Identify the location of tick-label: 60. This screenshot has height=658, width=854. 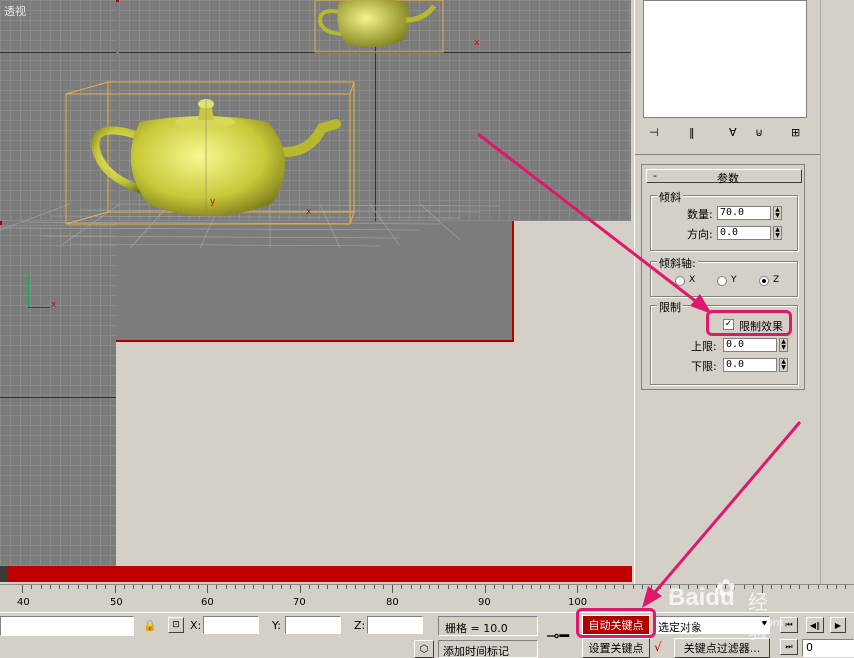
(207, 602).